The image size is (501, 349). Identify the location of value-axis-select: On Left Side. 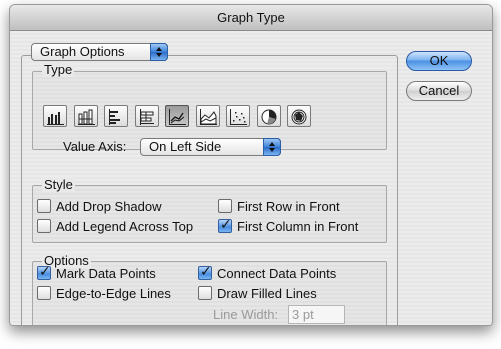
(210, 147).